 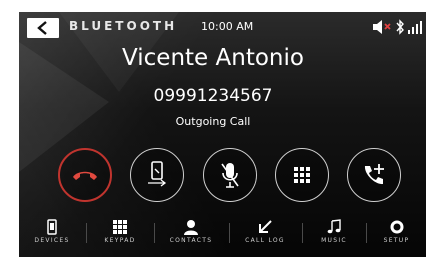 What do you see at coordinates (265, 226) in the screenshot?
I see `call-log-arrow-icon` at bounding box center [265, 226].